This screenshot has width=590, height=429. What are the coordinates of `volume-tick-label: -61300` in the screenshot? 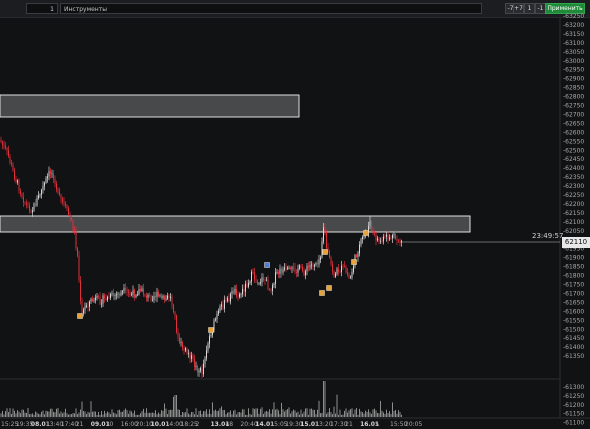 It's located at (573, 387).